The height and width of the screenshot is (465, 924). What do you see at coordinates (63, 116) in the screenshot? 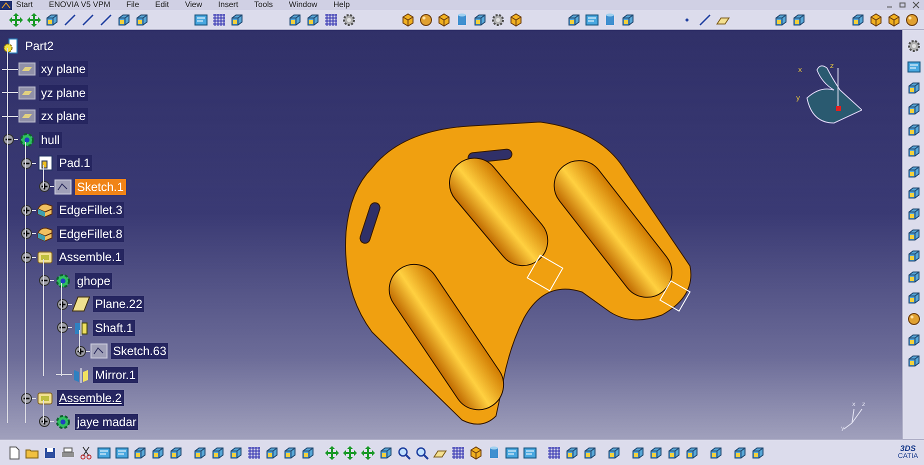
I see `tree-node-label: zx plane` at bounding box center [63, 116].